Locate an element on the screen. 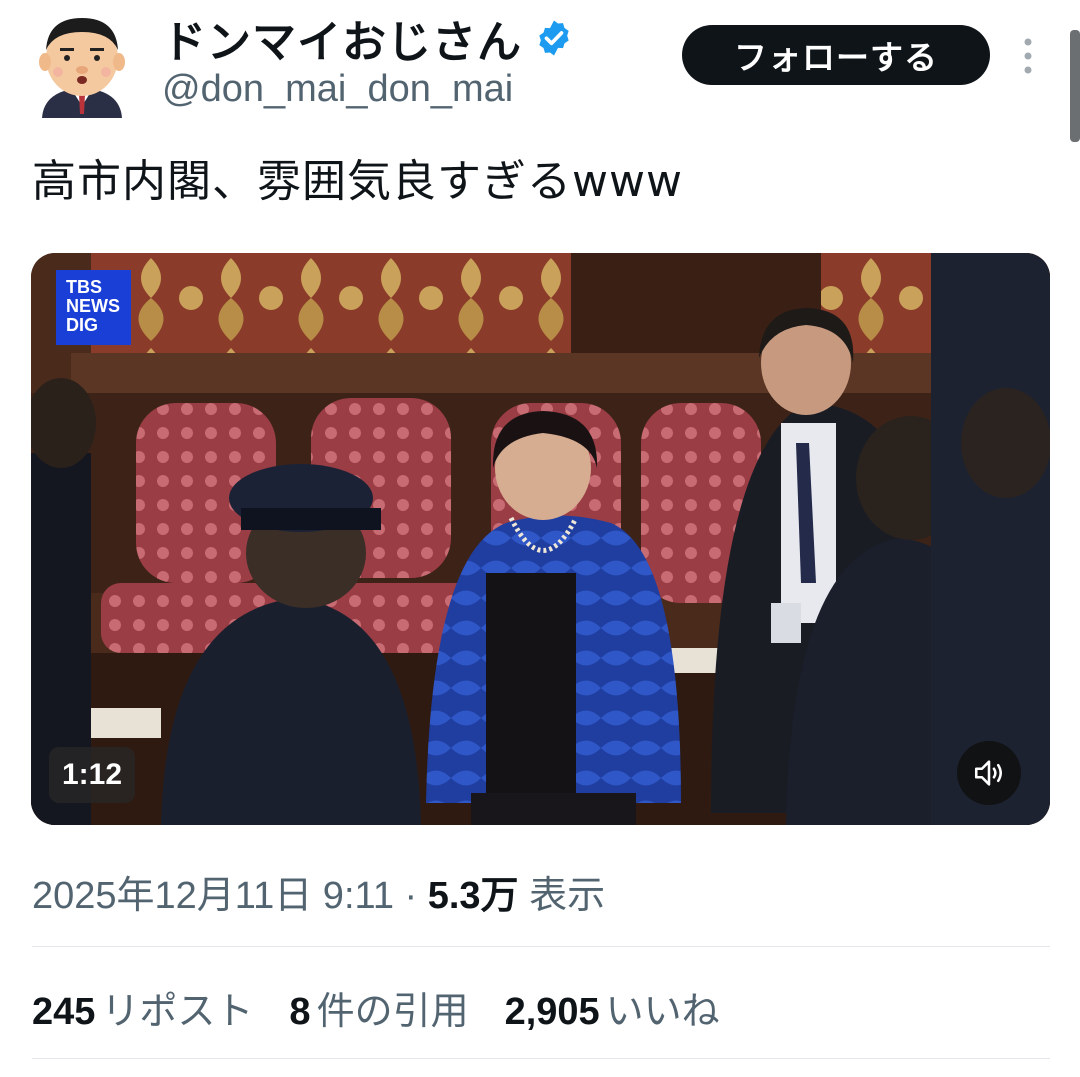 The height and width of the screenshot is (1077, 1080). tweet-header: ドンマイおじさん @don_mai_don_mai フォローする is located at coordinates (540, 71).